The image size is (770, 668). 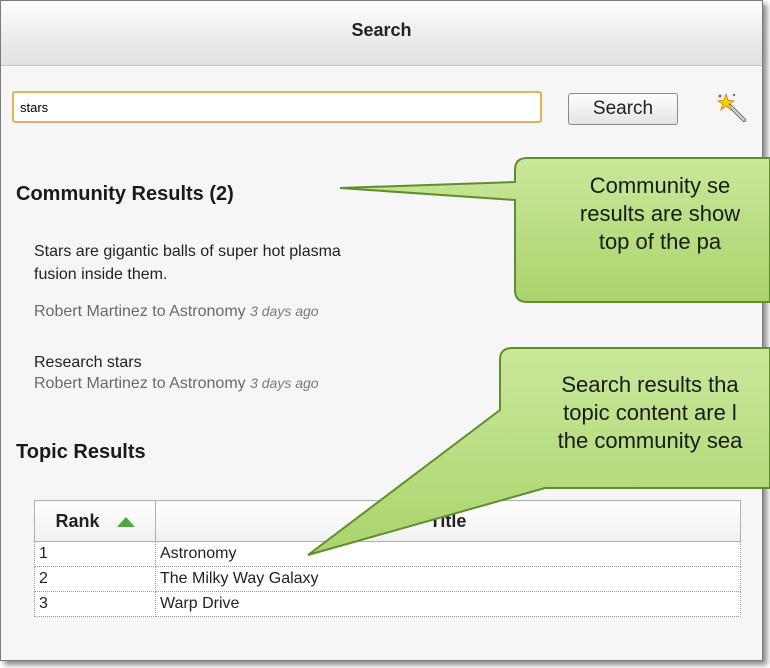 What do you see at coordinates (277, 107) in the screenshot?
I see `search-input` at bounding box center [277, 107].